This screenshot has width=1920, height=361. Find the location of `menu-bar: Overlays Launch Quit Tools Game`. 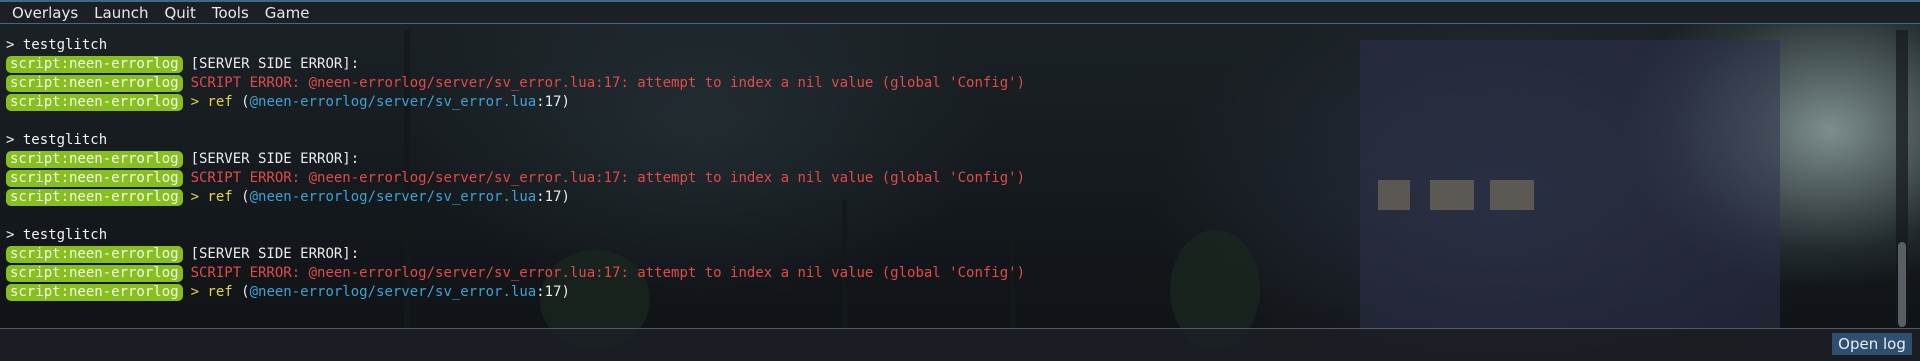

menu-bar: Overlays Launch Quit Tools Game is located at coordinates (960, 12).